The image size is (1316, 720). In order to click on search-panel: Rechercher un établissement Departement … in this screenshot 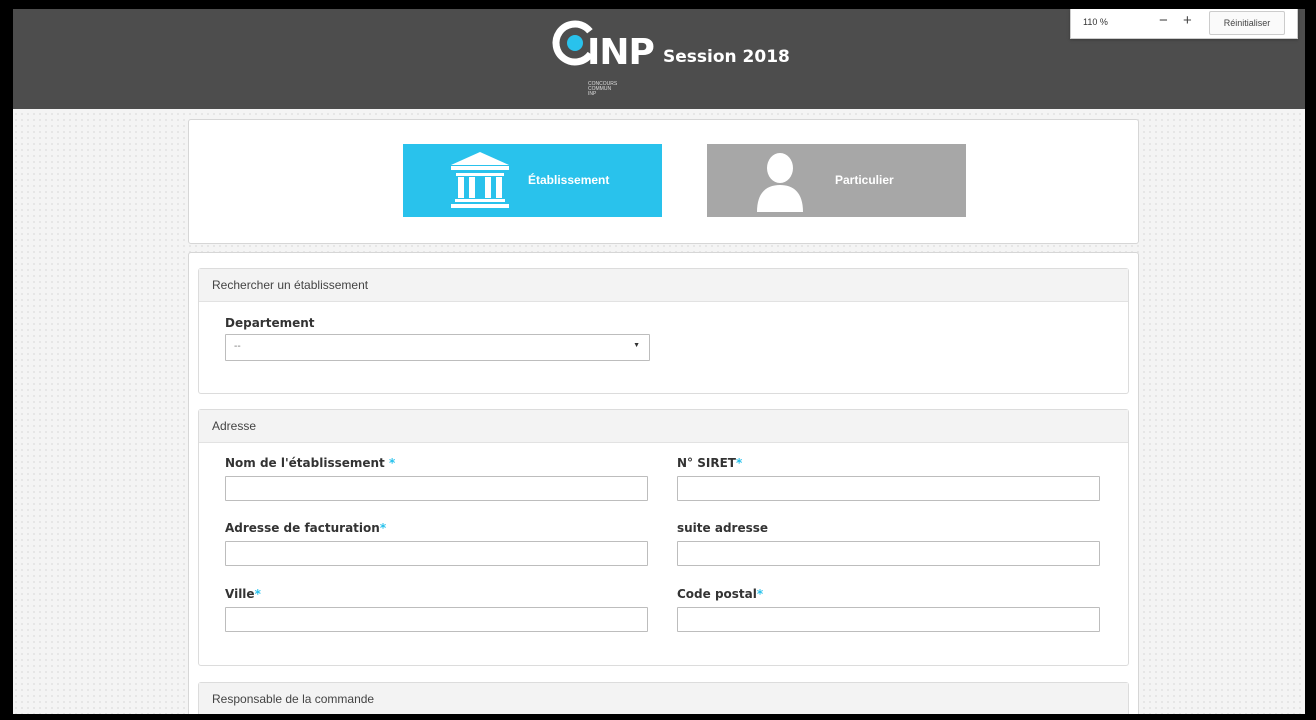, I will do `click(663, 331)`.